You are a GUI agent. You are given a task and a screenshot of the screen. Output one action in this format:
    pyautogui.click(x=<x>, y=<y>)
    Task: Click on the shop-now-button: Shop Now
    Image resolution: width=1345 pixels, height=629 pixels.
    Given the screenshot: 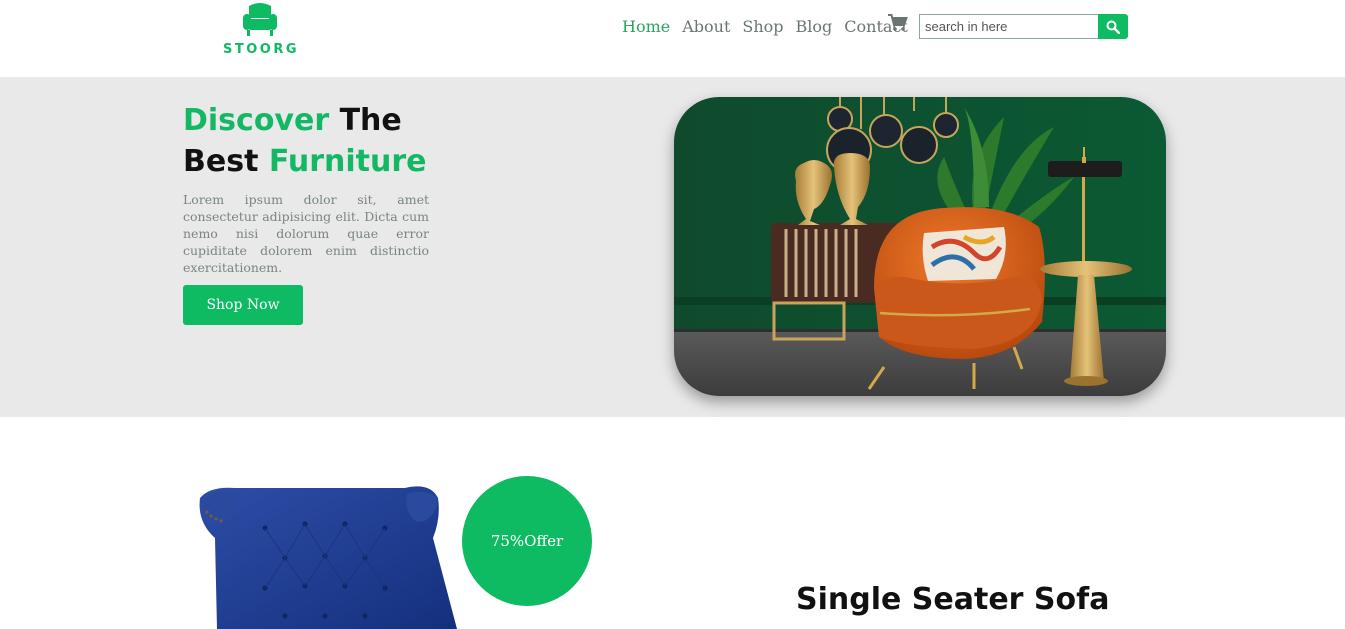 What is the action you would take?
    pyautogui.click(x=243, y=305)
    